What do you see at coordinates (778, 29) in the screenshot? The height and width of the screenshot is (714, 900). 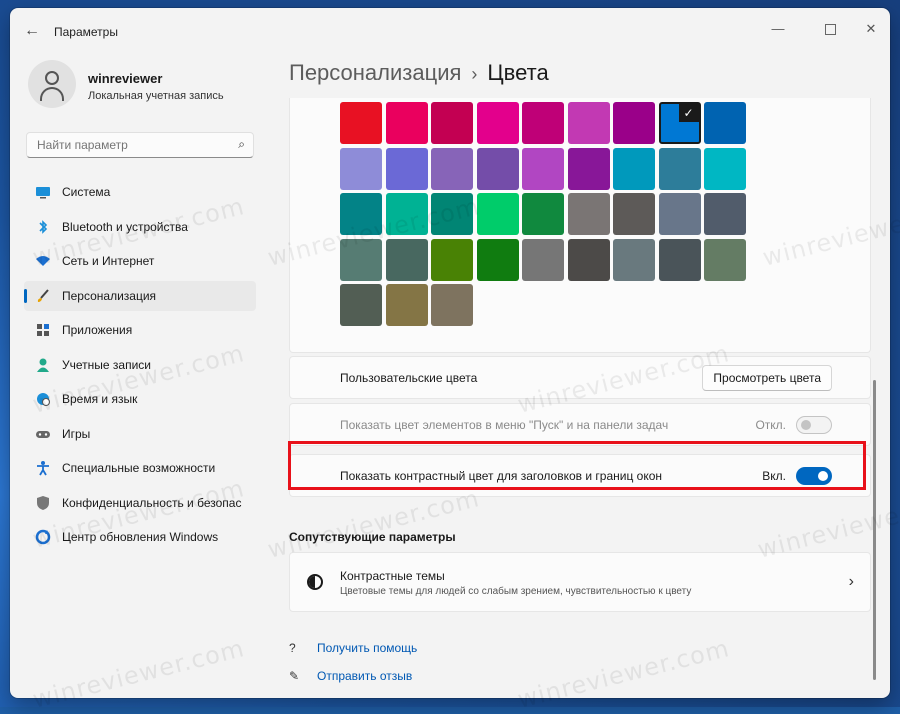 I see `minimize-button: —` at bounding box center [778, 29].